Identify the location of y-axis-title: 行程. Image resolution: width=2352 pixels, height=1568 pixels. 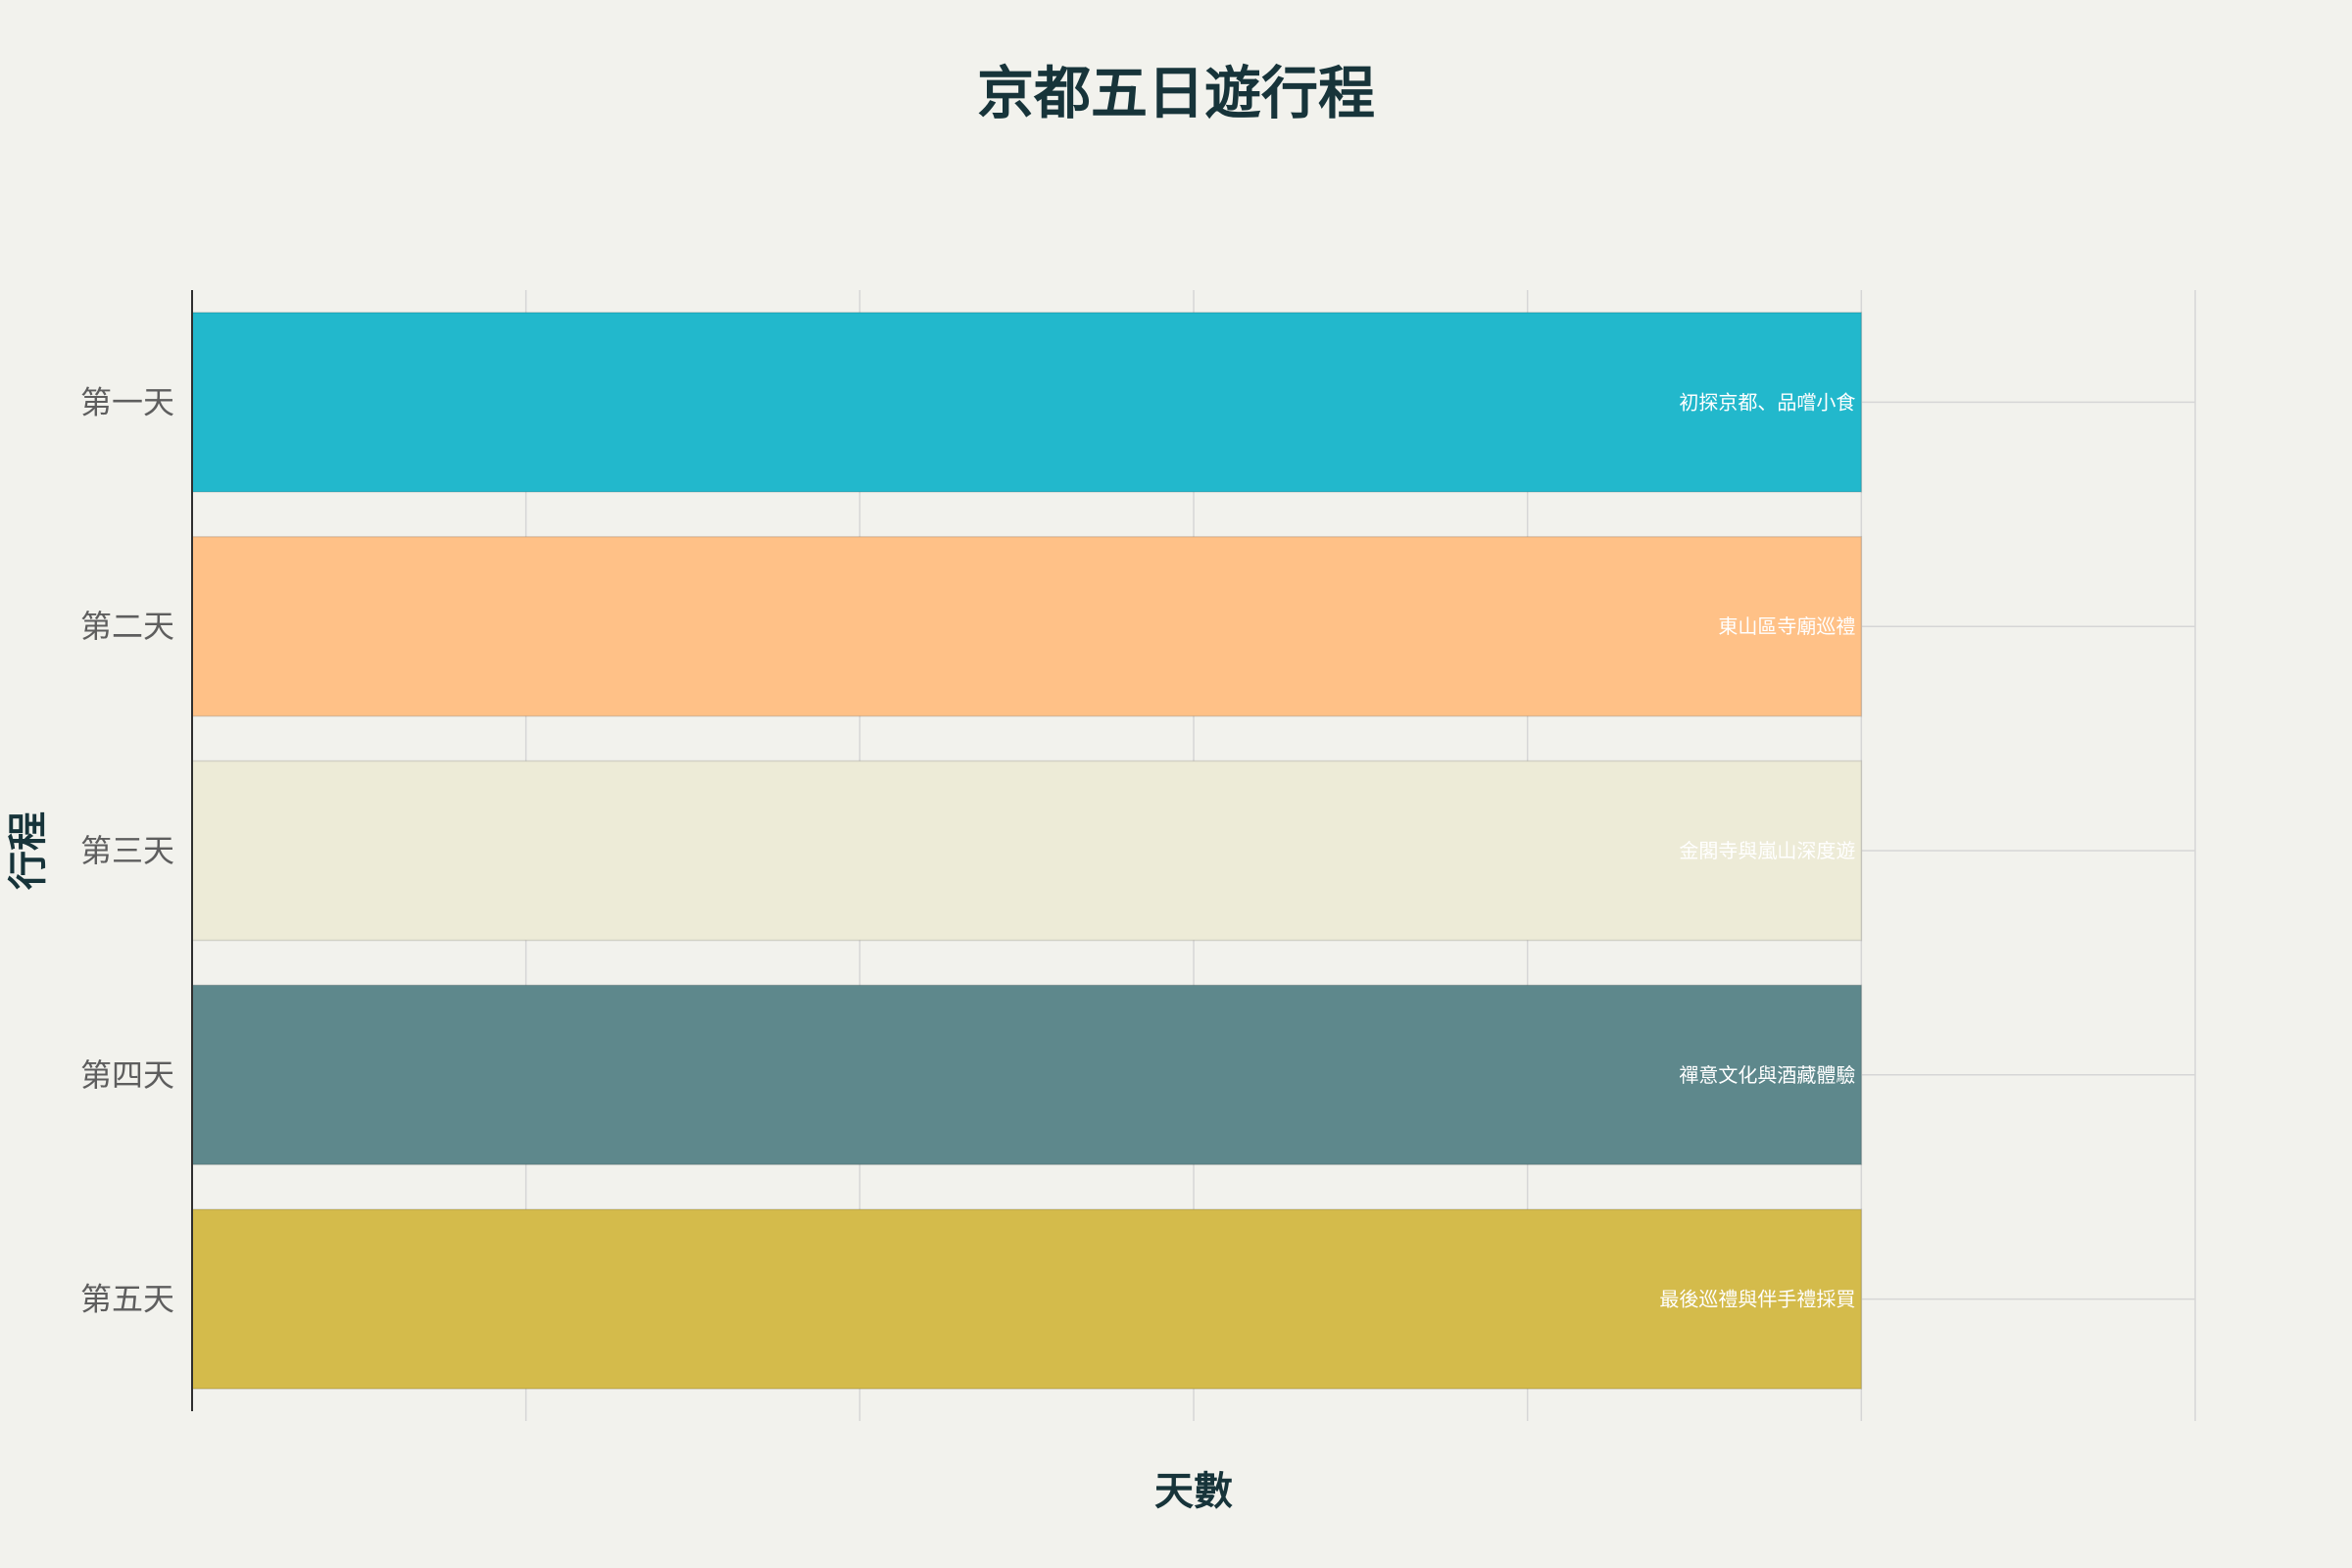
(28, 850).